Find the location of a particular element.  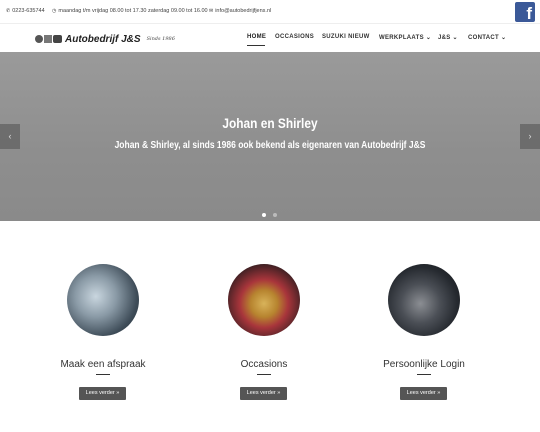

slider-next-button: › is located at coordinates (530, 136).